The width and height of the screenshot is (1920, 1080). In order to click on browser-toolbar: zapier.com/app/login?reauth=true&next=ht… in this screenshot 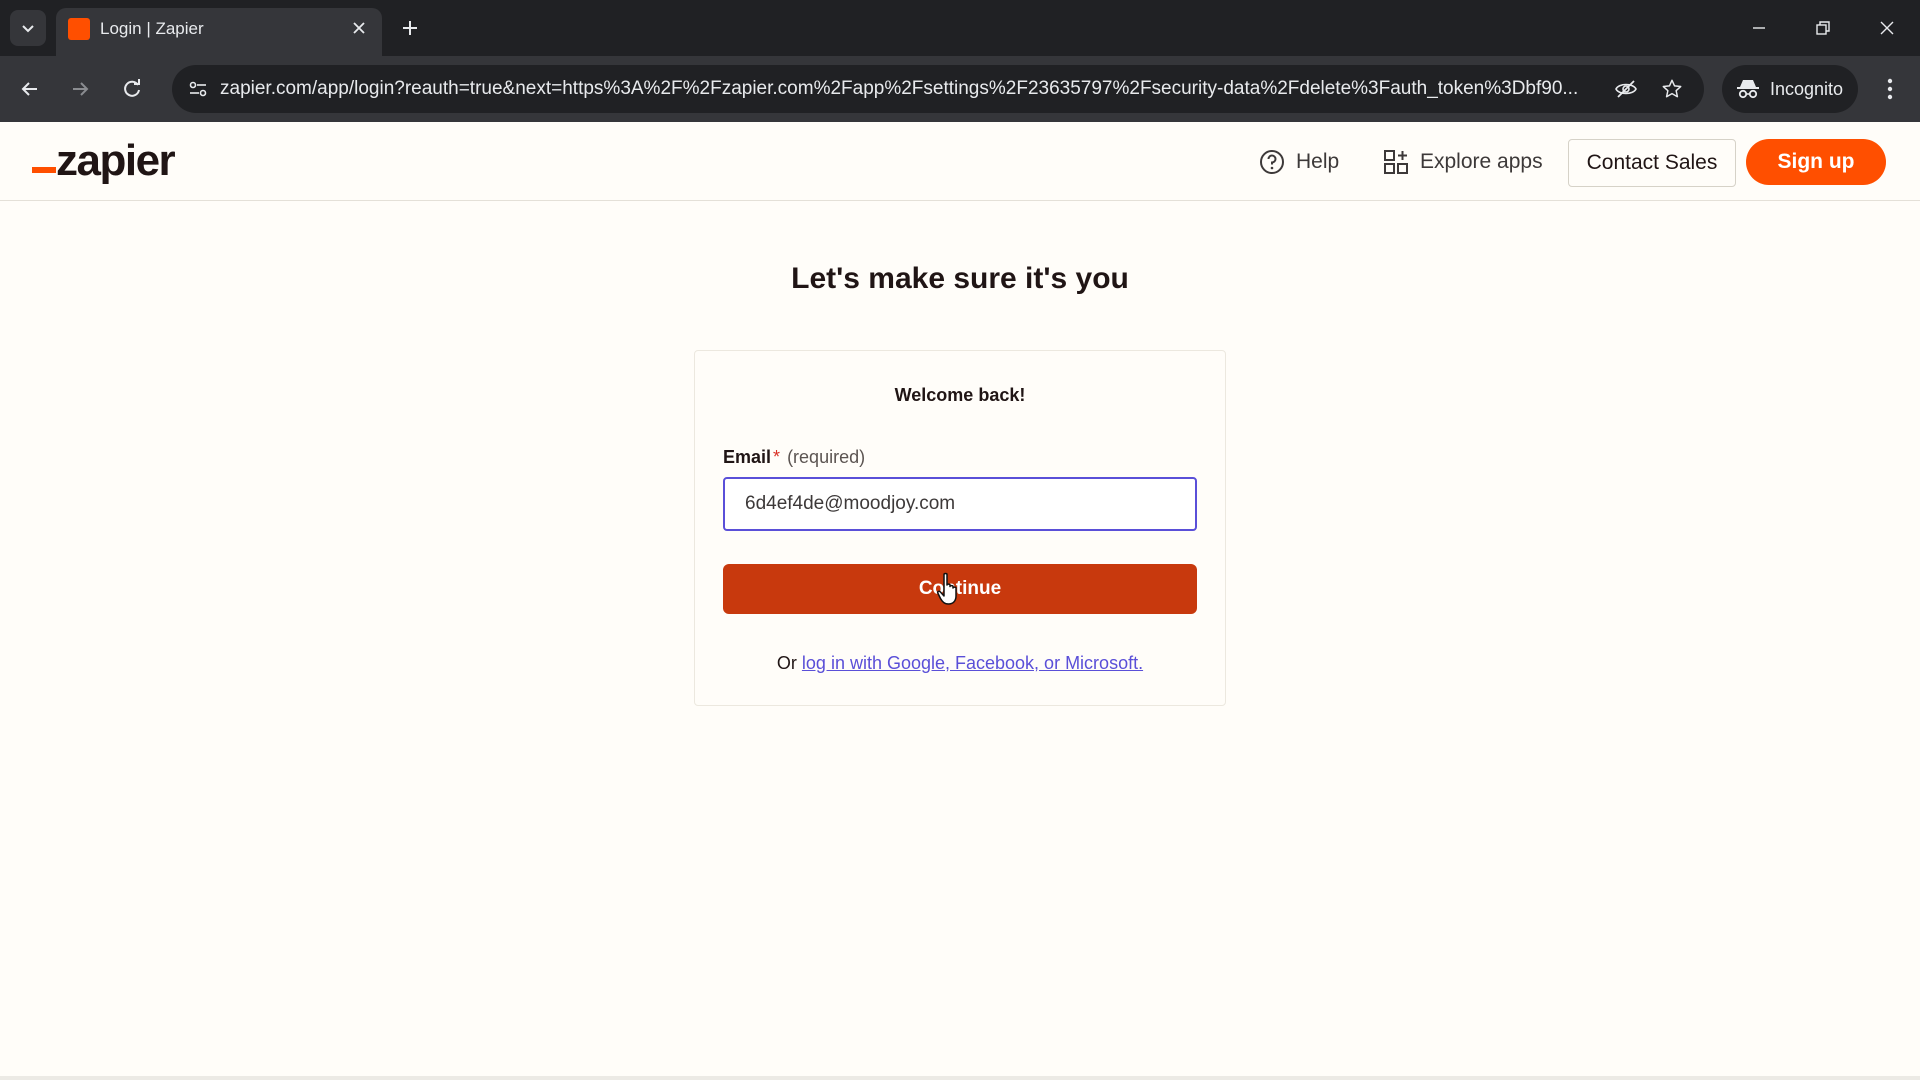, I will do `click(960, 89)`.